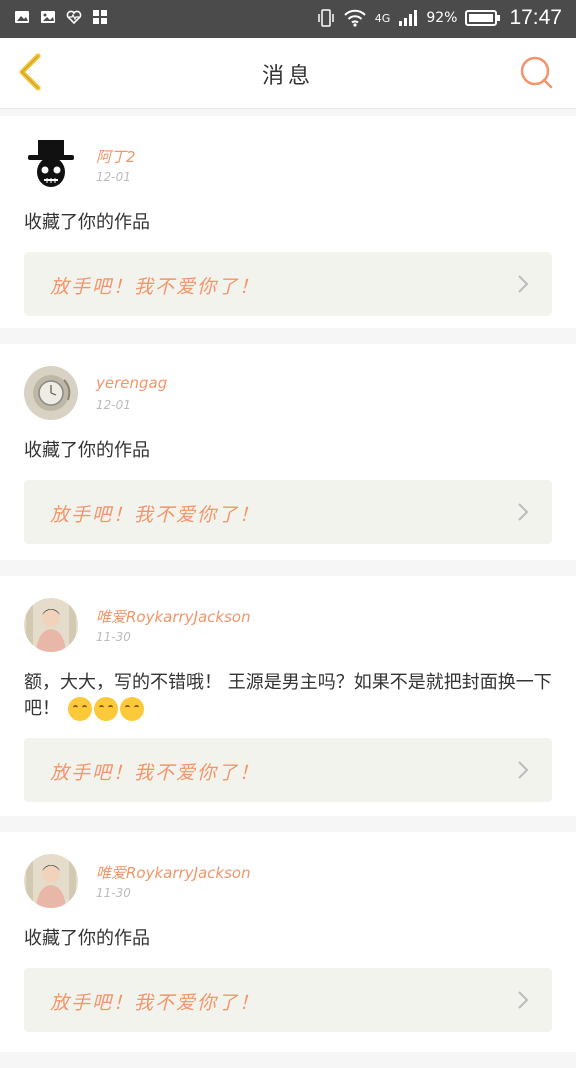  I want to click on system-indicators: 4G 92% 17:47, so click(439, 18).